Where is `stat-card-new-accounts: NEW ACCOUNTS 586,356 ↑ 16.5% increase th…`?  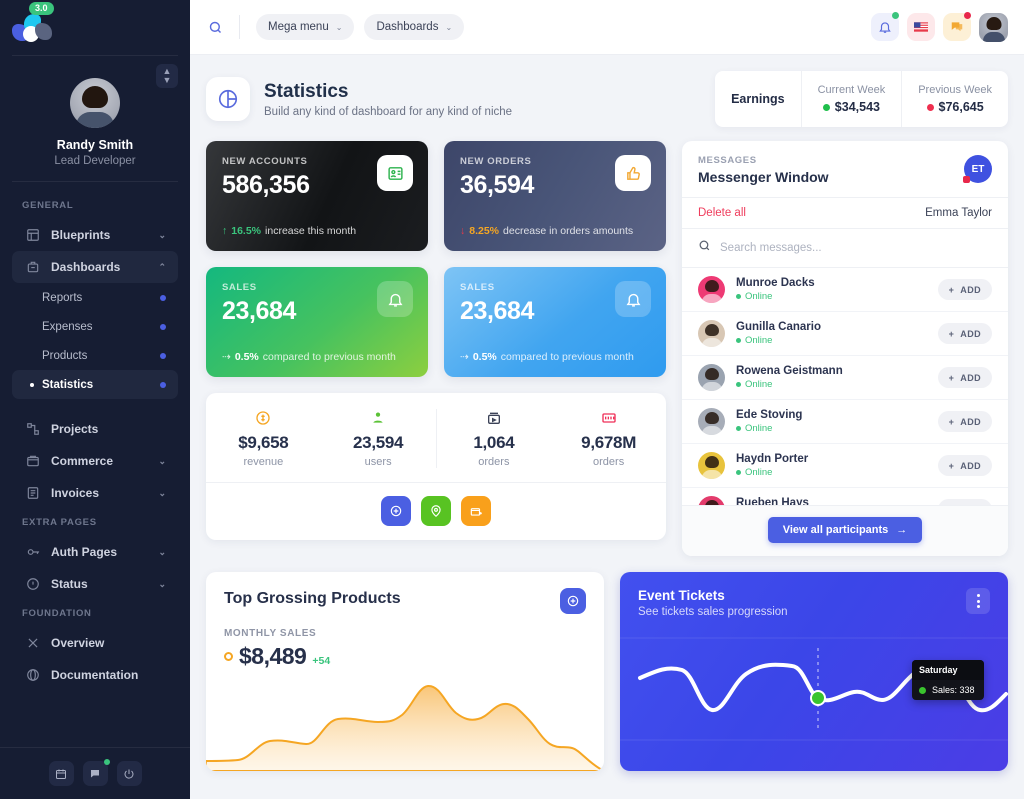 stat-card-new-accounts: NEW ACCOUNTS 586,356 ↑ 16.5% increase th… is located at coordinates (317, 196).